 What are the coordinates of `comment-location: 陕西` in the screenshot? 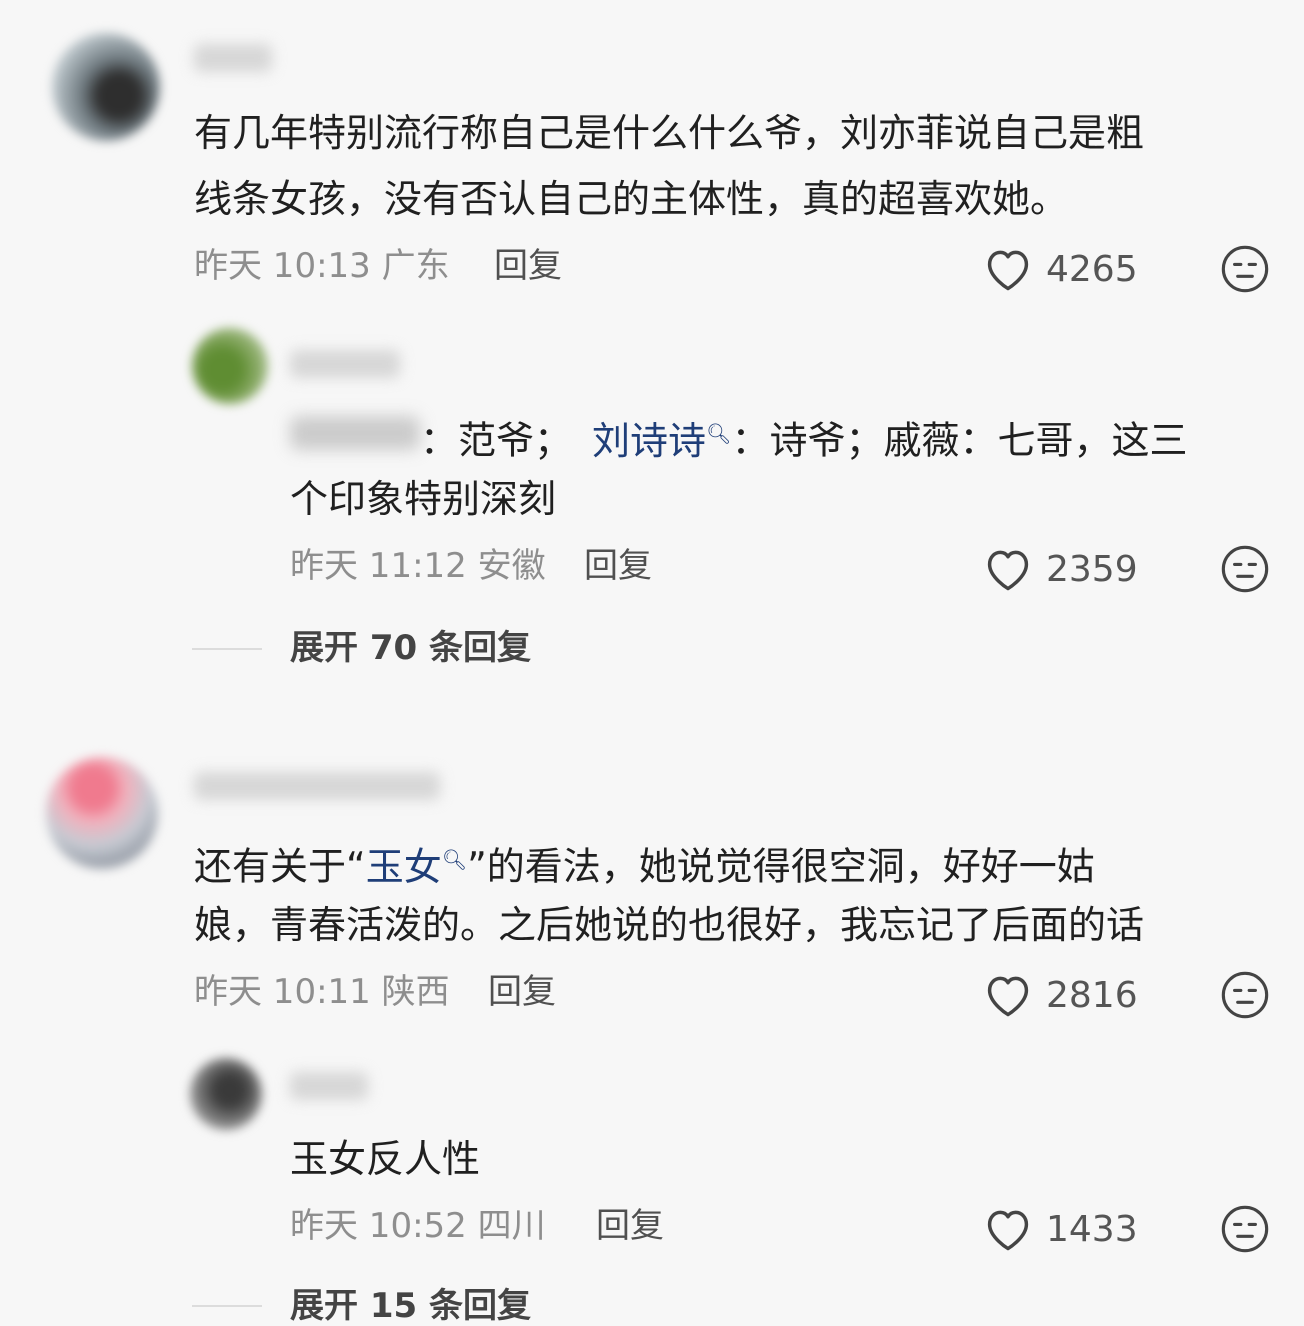 It's located at (415, 992).